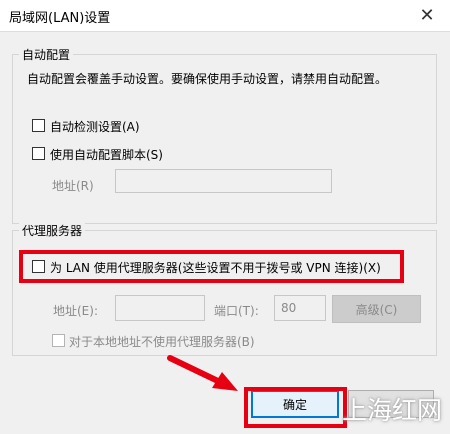 This screenshot has height=434, width=450. I want to click on red-arrow-icon, so click(202, 373).